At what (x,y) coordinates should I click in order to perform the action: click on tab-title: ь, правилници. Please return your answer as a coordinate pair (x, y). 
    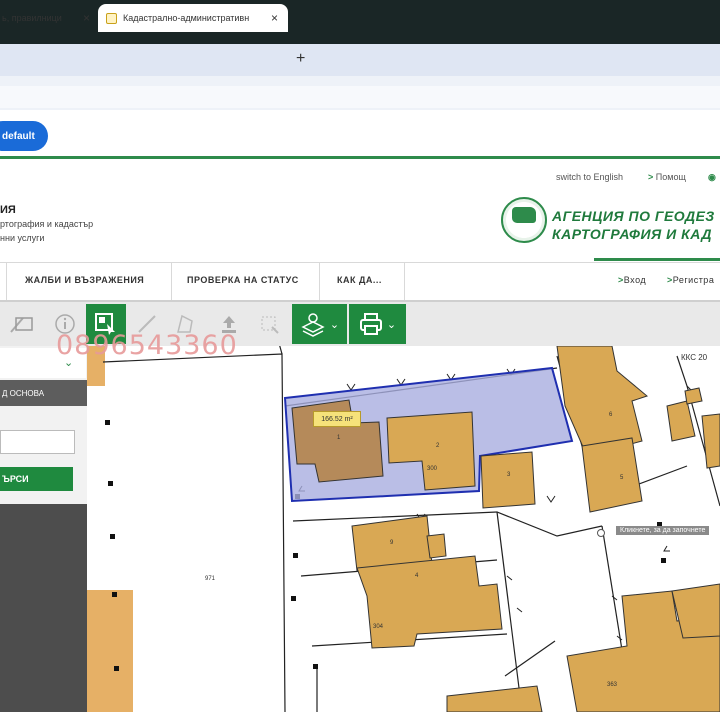
    Looking at the image, I should click on (32, 18).